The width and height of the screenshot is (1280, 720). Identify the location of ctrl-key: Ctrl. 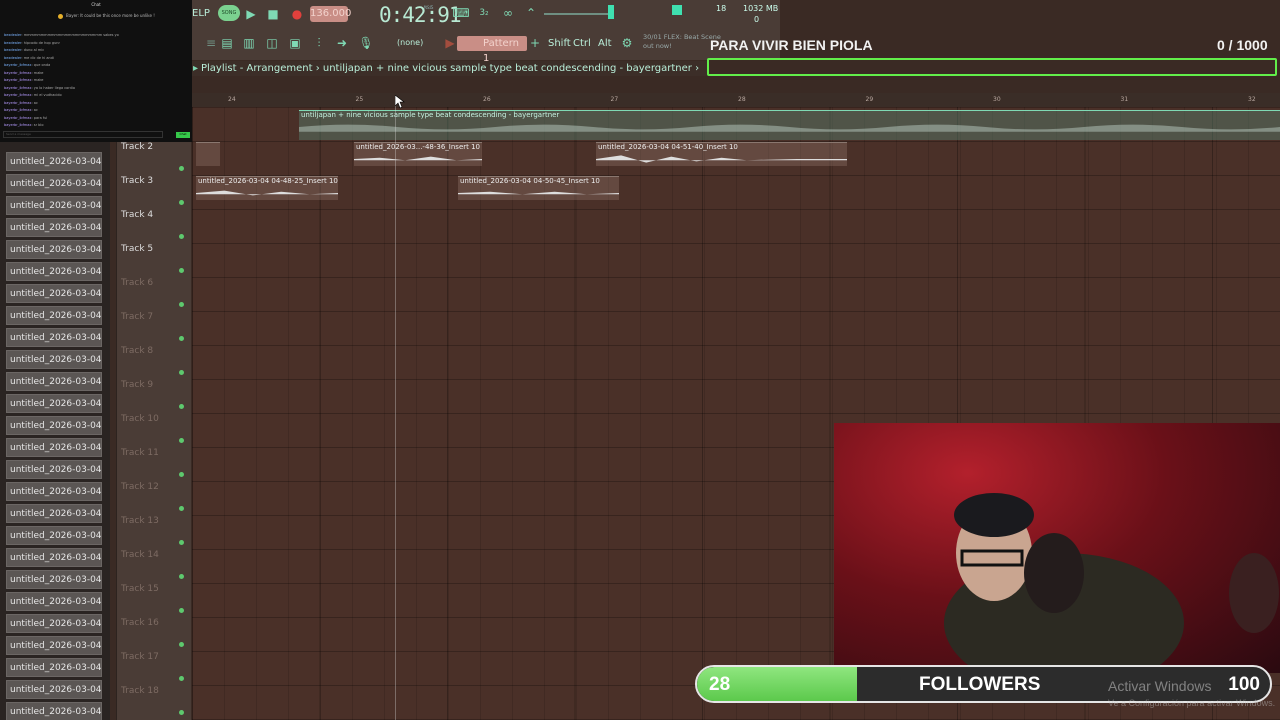
(582, 43).